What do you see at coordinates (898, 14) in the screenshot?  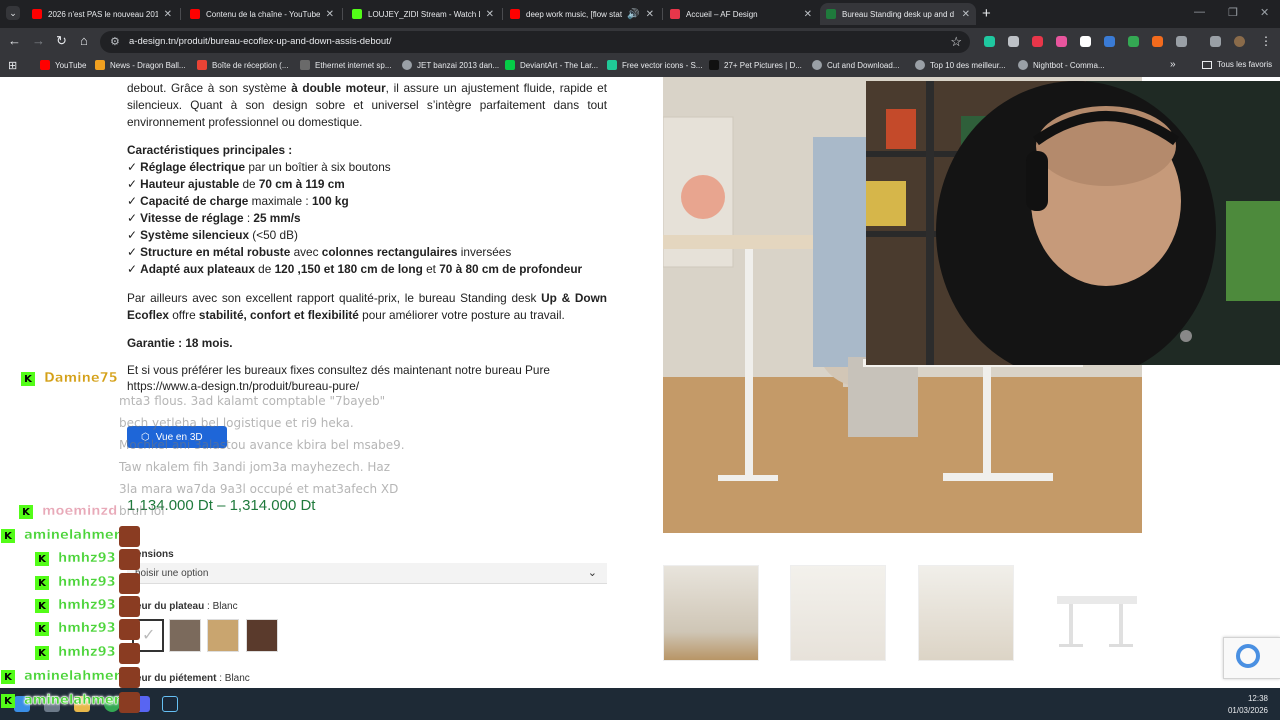 I see `tab-bureau-standing-desk: Bureau Standing desk up and d ✕` at bounding box center [898, 14].